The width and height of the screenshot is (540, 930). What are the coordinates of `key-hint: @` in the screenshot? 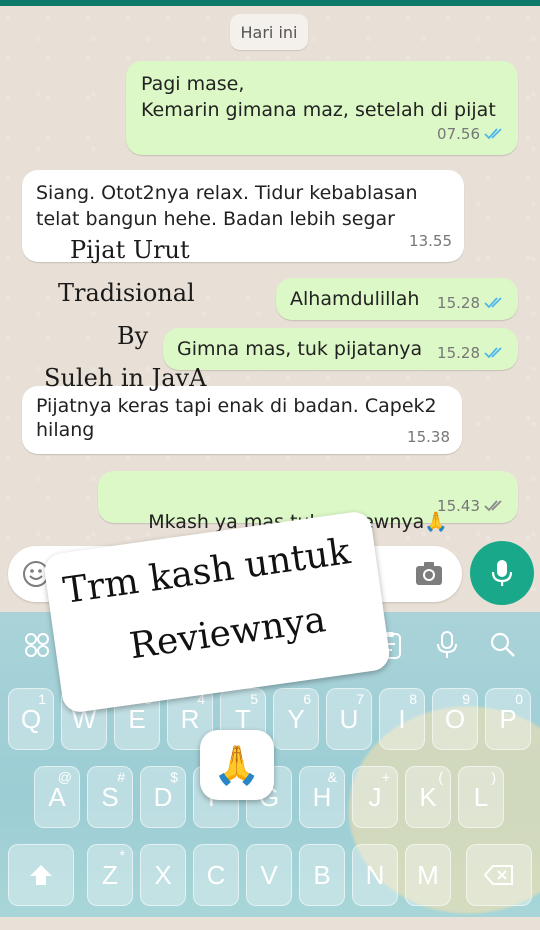 It's located at (64, 777).